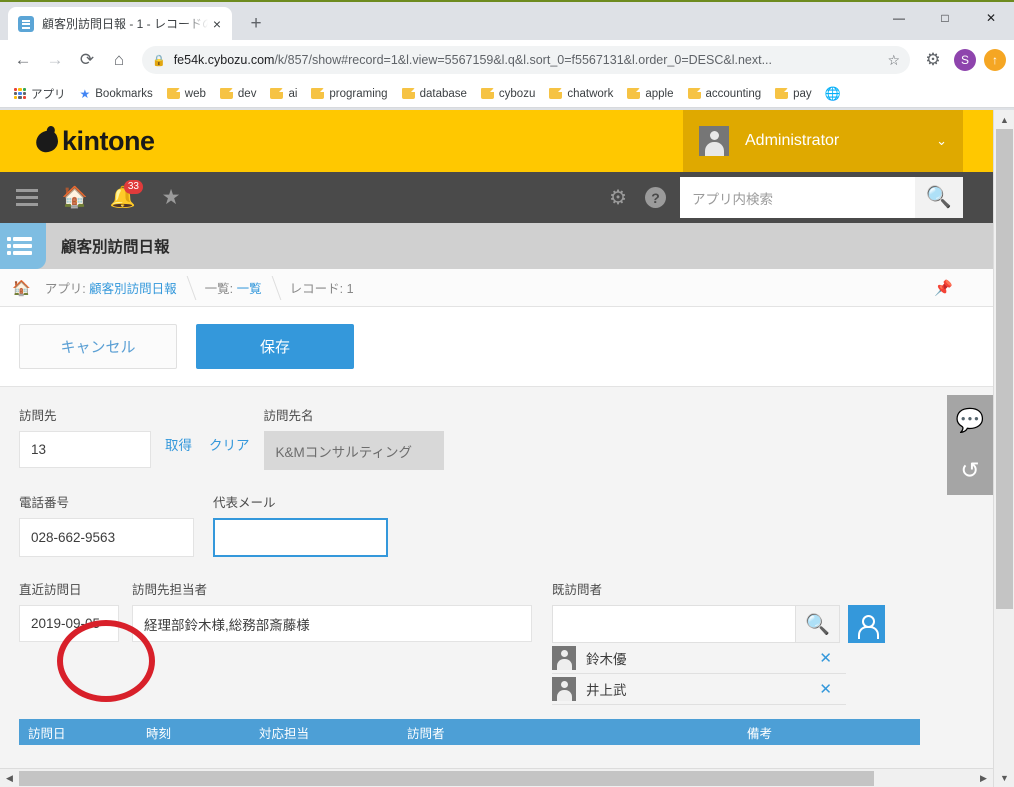  I want to click on email-input, so click(300, 537).